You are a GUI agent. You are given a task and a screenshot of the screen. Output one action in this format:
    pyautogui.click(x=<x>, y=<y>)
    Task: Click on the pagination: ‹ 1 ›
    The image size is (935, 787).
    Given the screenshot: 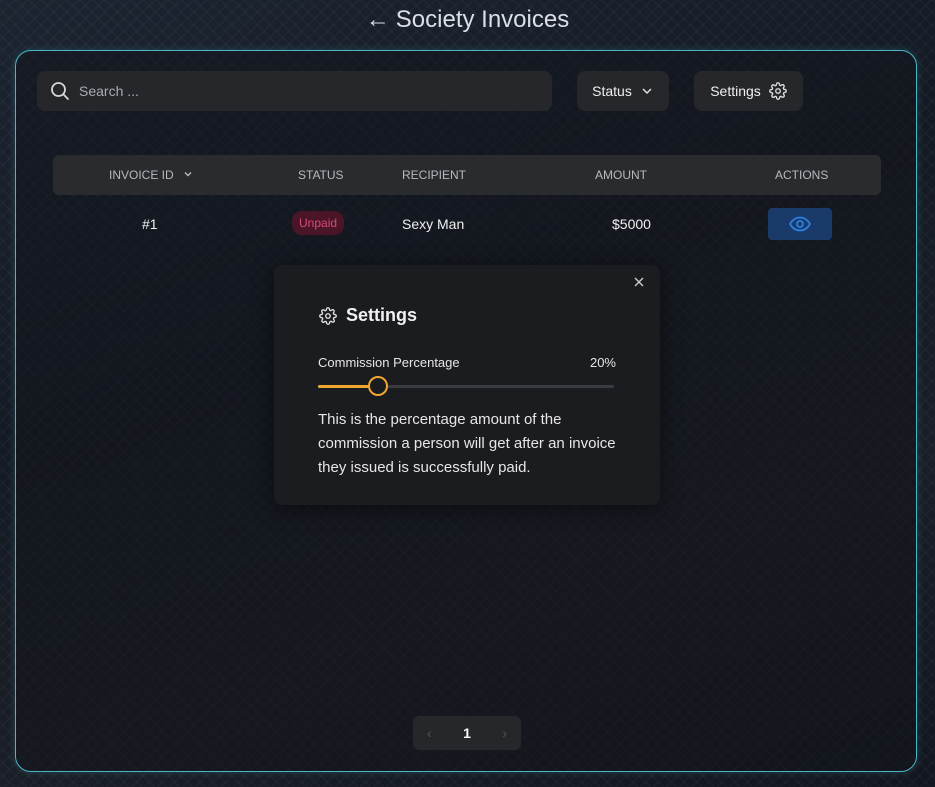 What is the action you would take?
    pyautogui.click(x=467, y=733)
    